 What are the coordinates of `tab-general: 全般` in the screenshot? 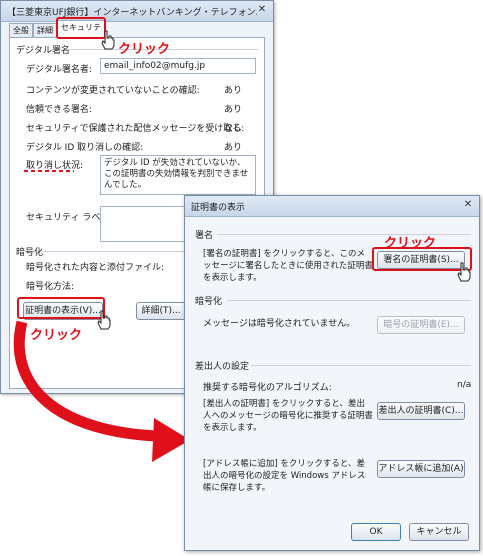 It's located at (21, 30).